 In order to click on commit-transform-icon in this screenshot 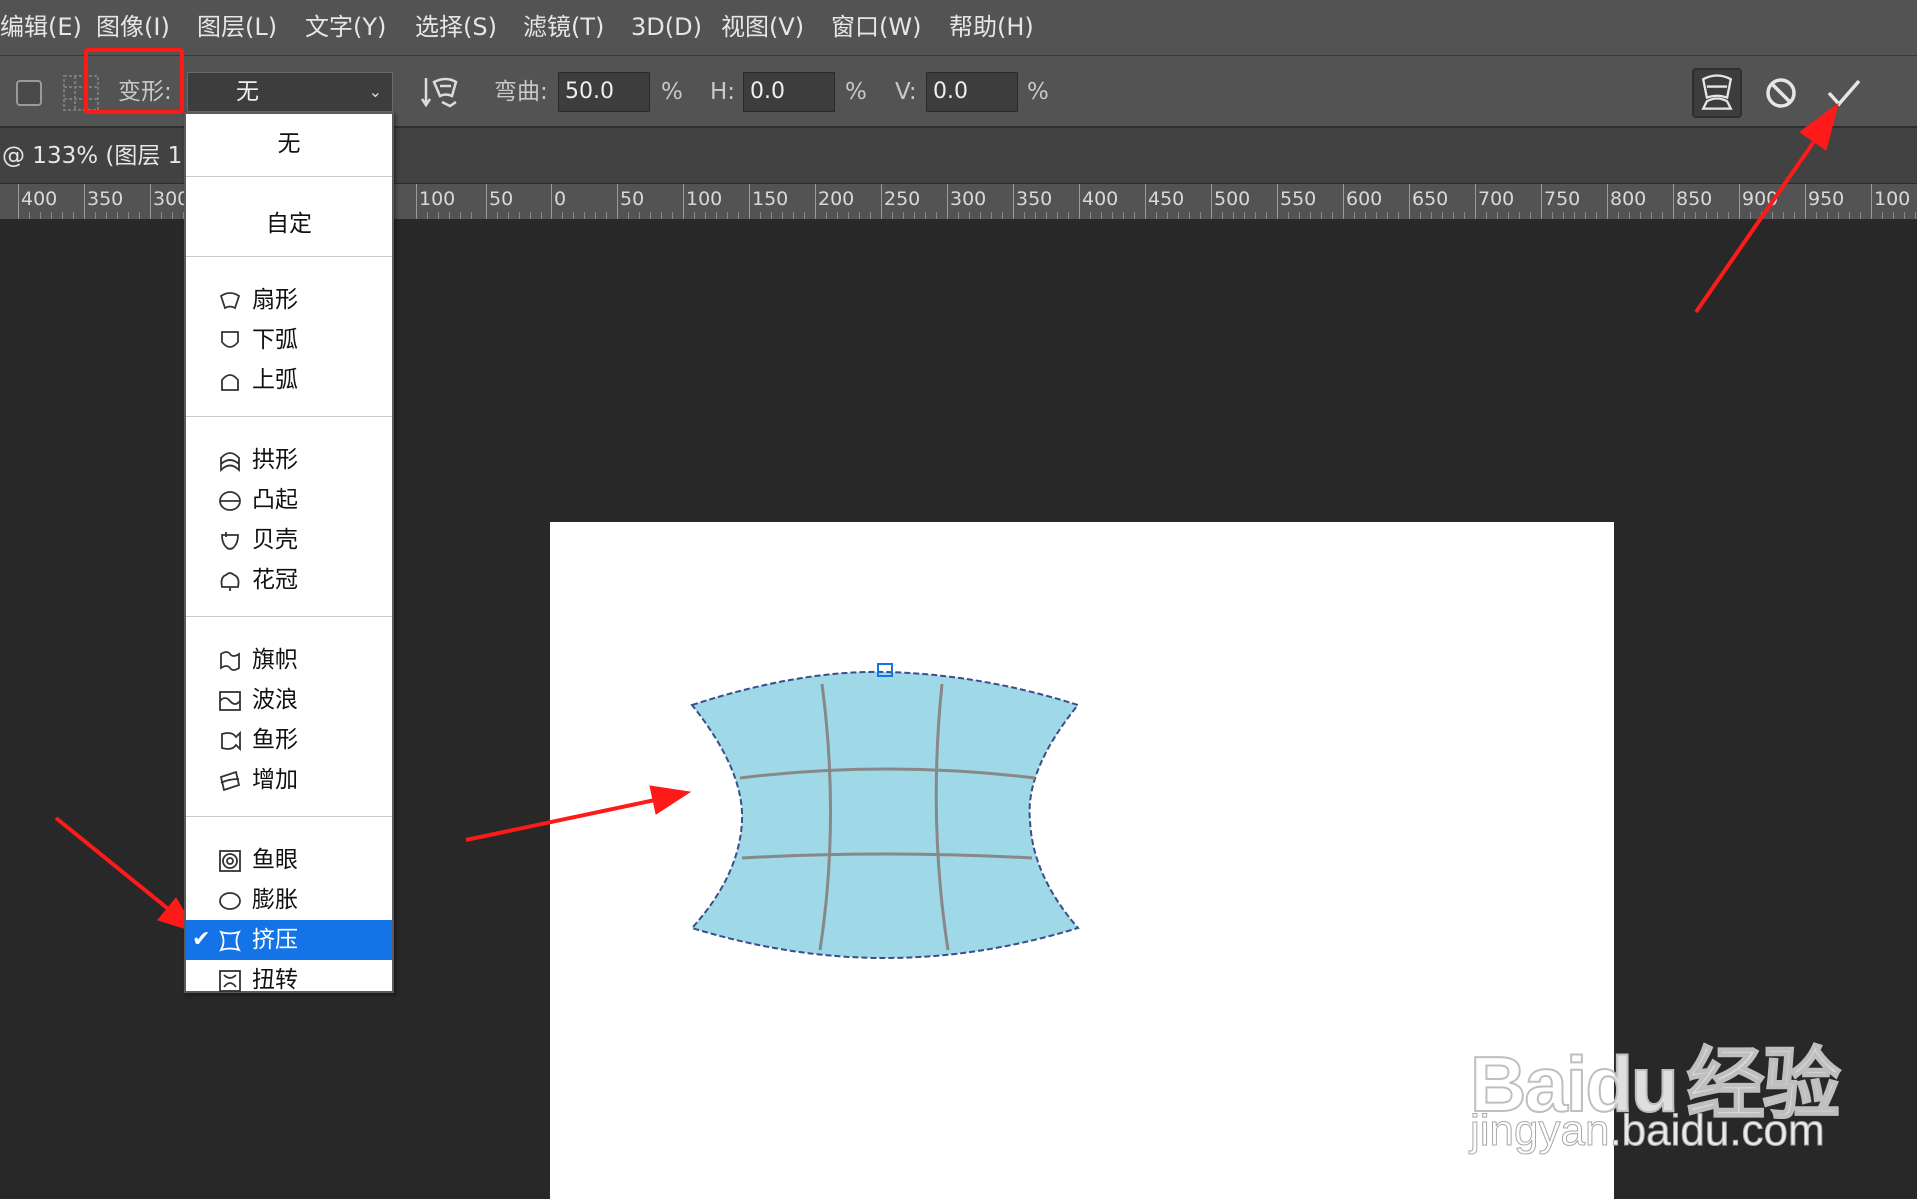, I will do `click(1844, 93)`.